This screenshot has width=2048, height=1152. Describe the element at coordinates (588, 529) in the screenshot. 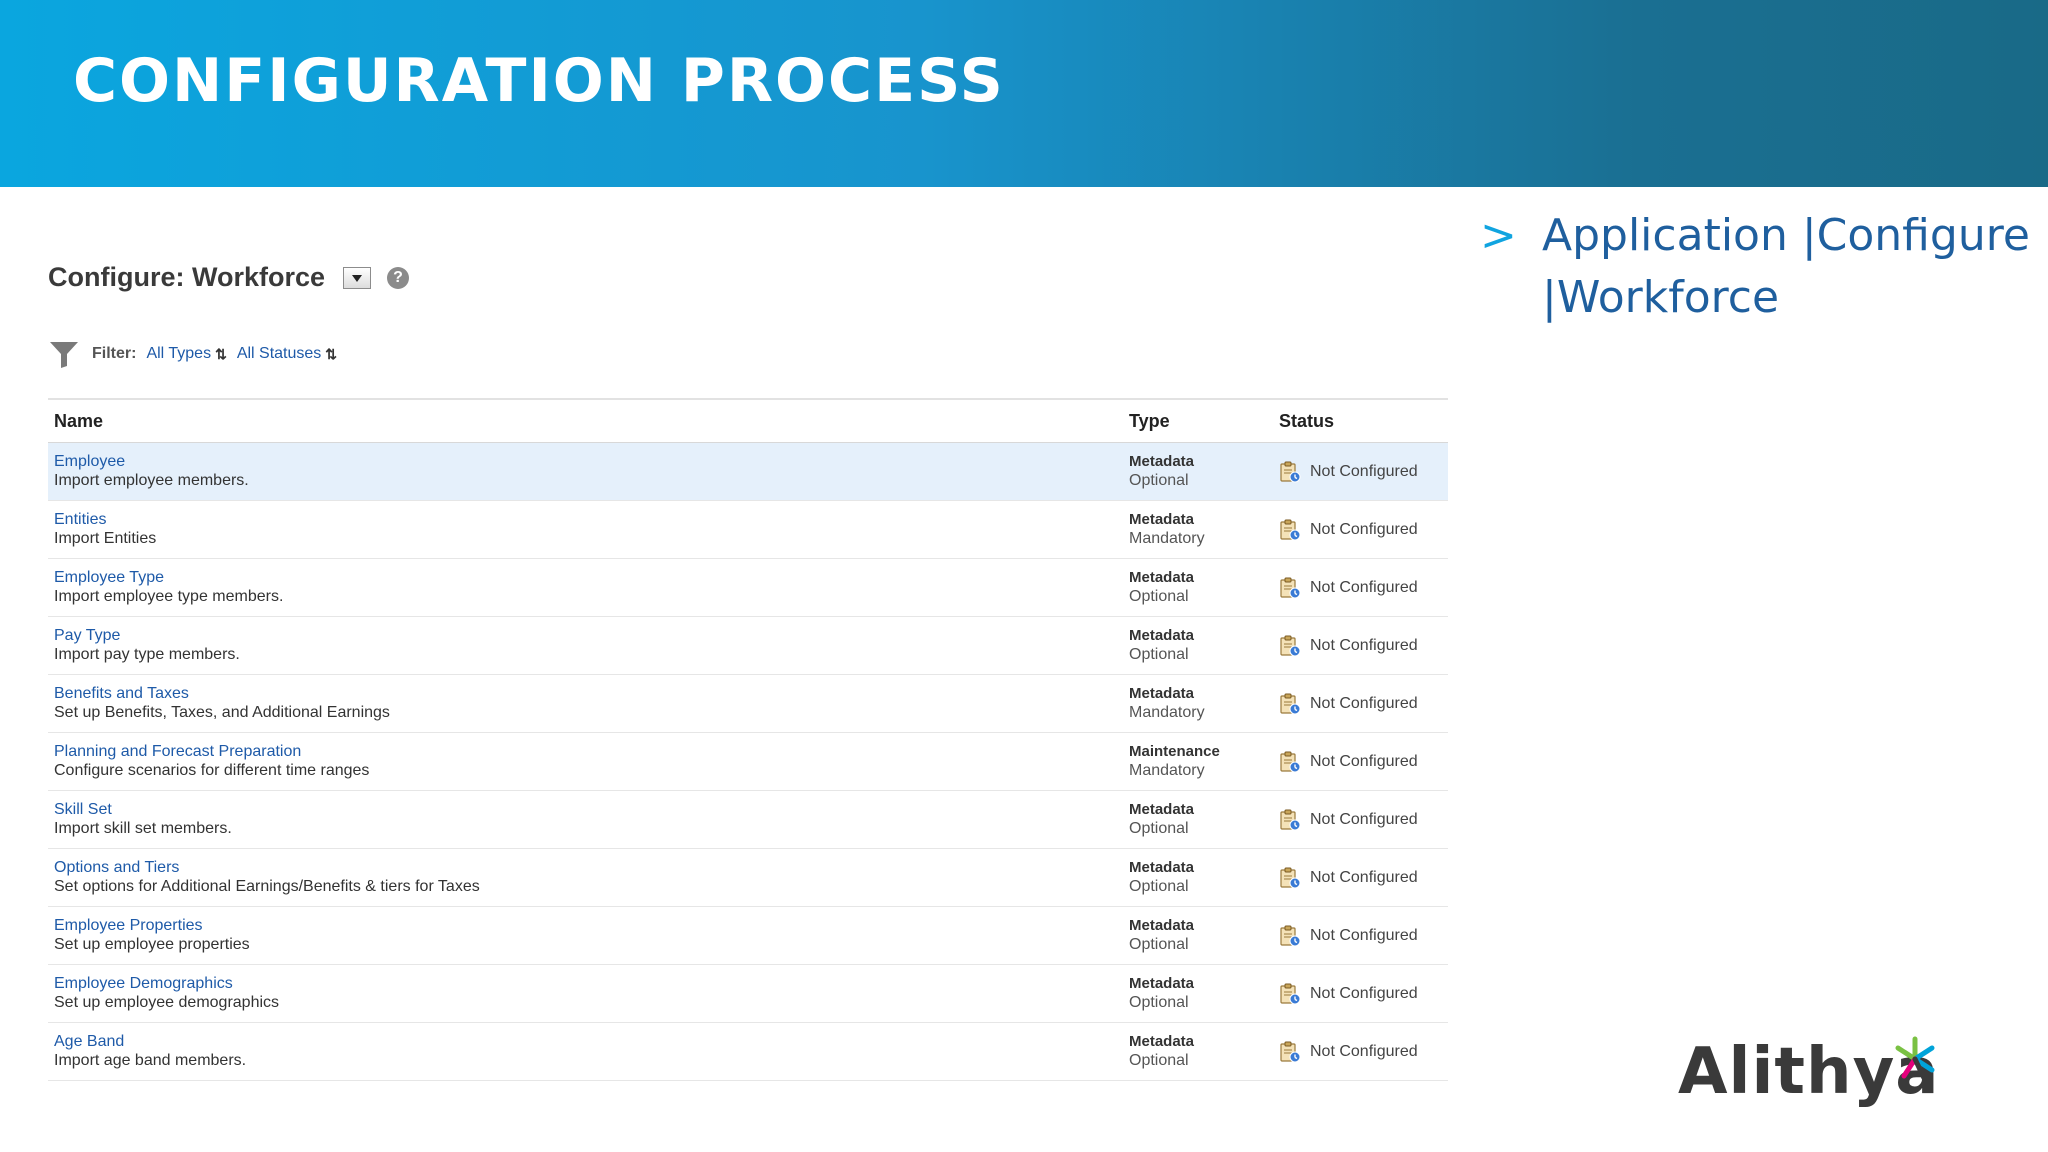

I see `name-cell: Entities Import Entities` at that location.